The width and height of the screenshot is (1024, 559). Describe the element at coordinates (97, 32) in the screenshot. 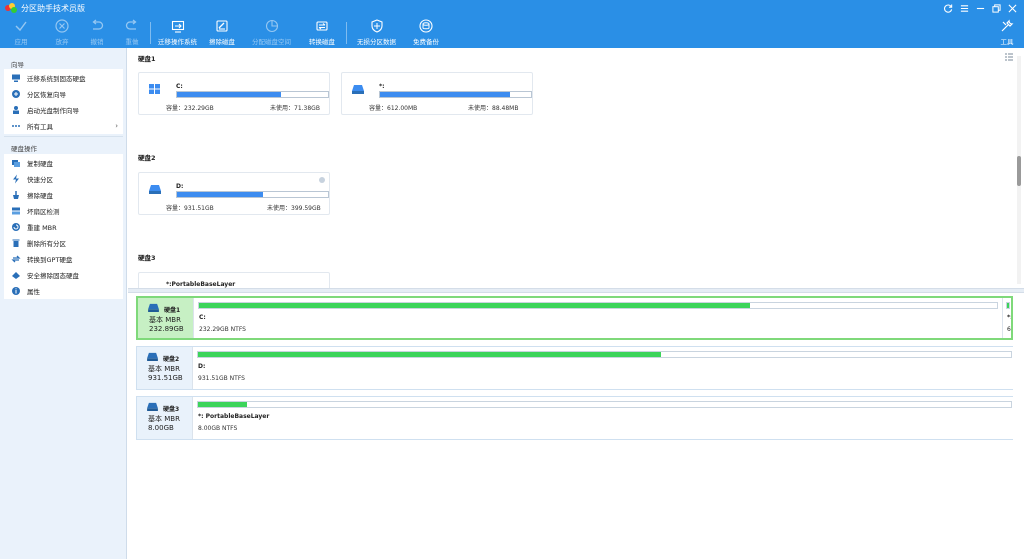

I see `undo-button: 撤销` at that location.